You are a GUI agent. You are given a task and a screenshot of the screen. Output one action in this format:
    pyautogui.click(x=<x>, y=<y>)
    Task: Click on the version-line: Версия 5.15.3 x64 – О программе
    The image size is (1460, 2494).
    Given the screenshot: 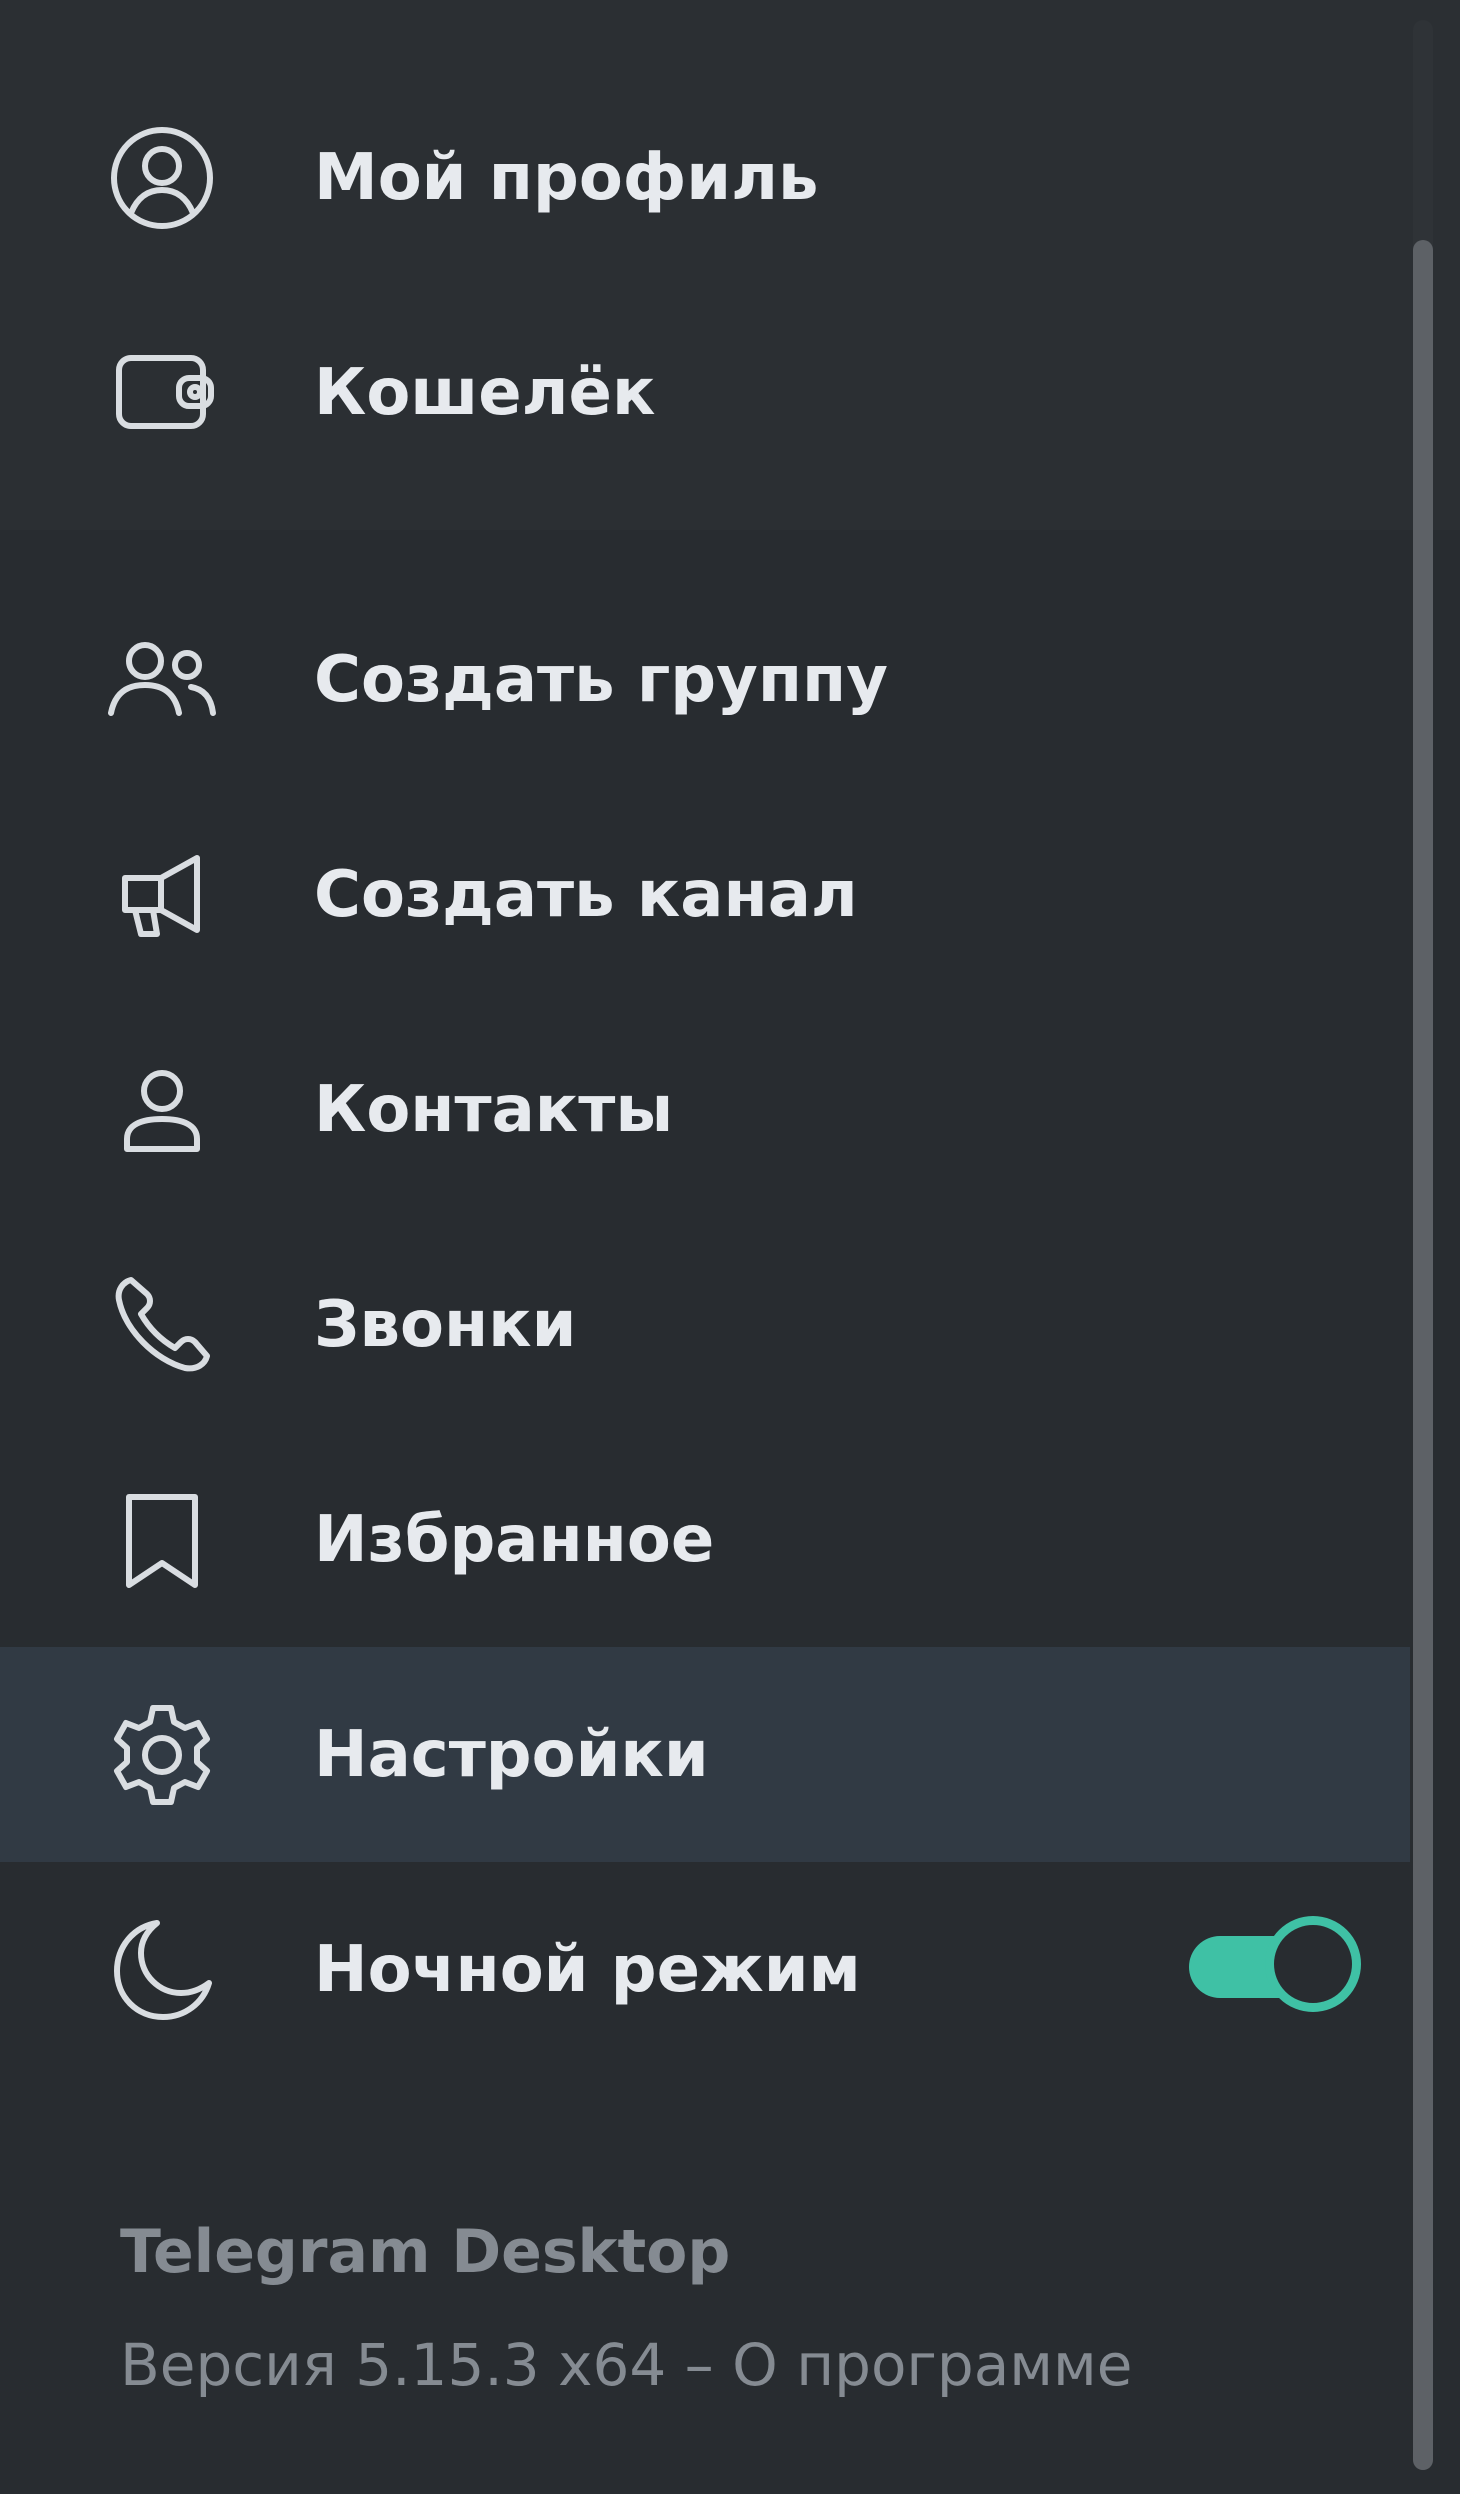 What is the action you would take?
    pyautogui.click(x=626, y=2365)
    